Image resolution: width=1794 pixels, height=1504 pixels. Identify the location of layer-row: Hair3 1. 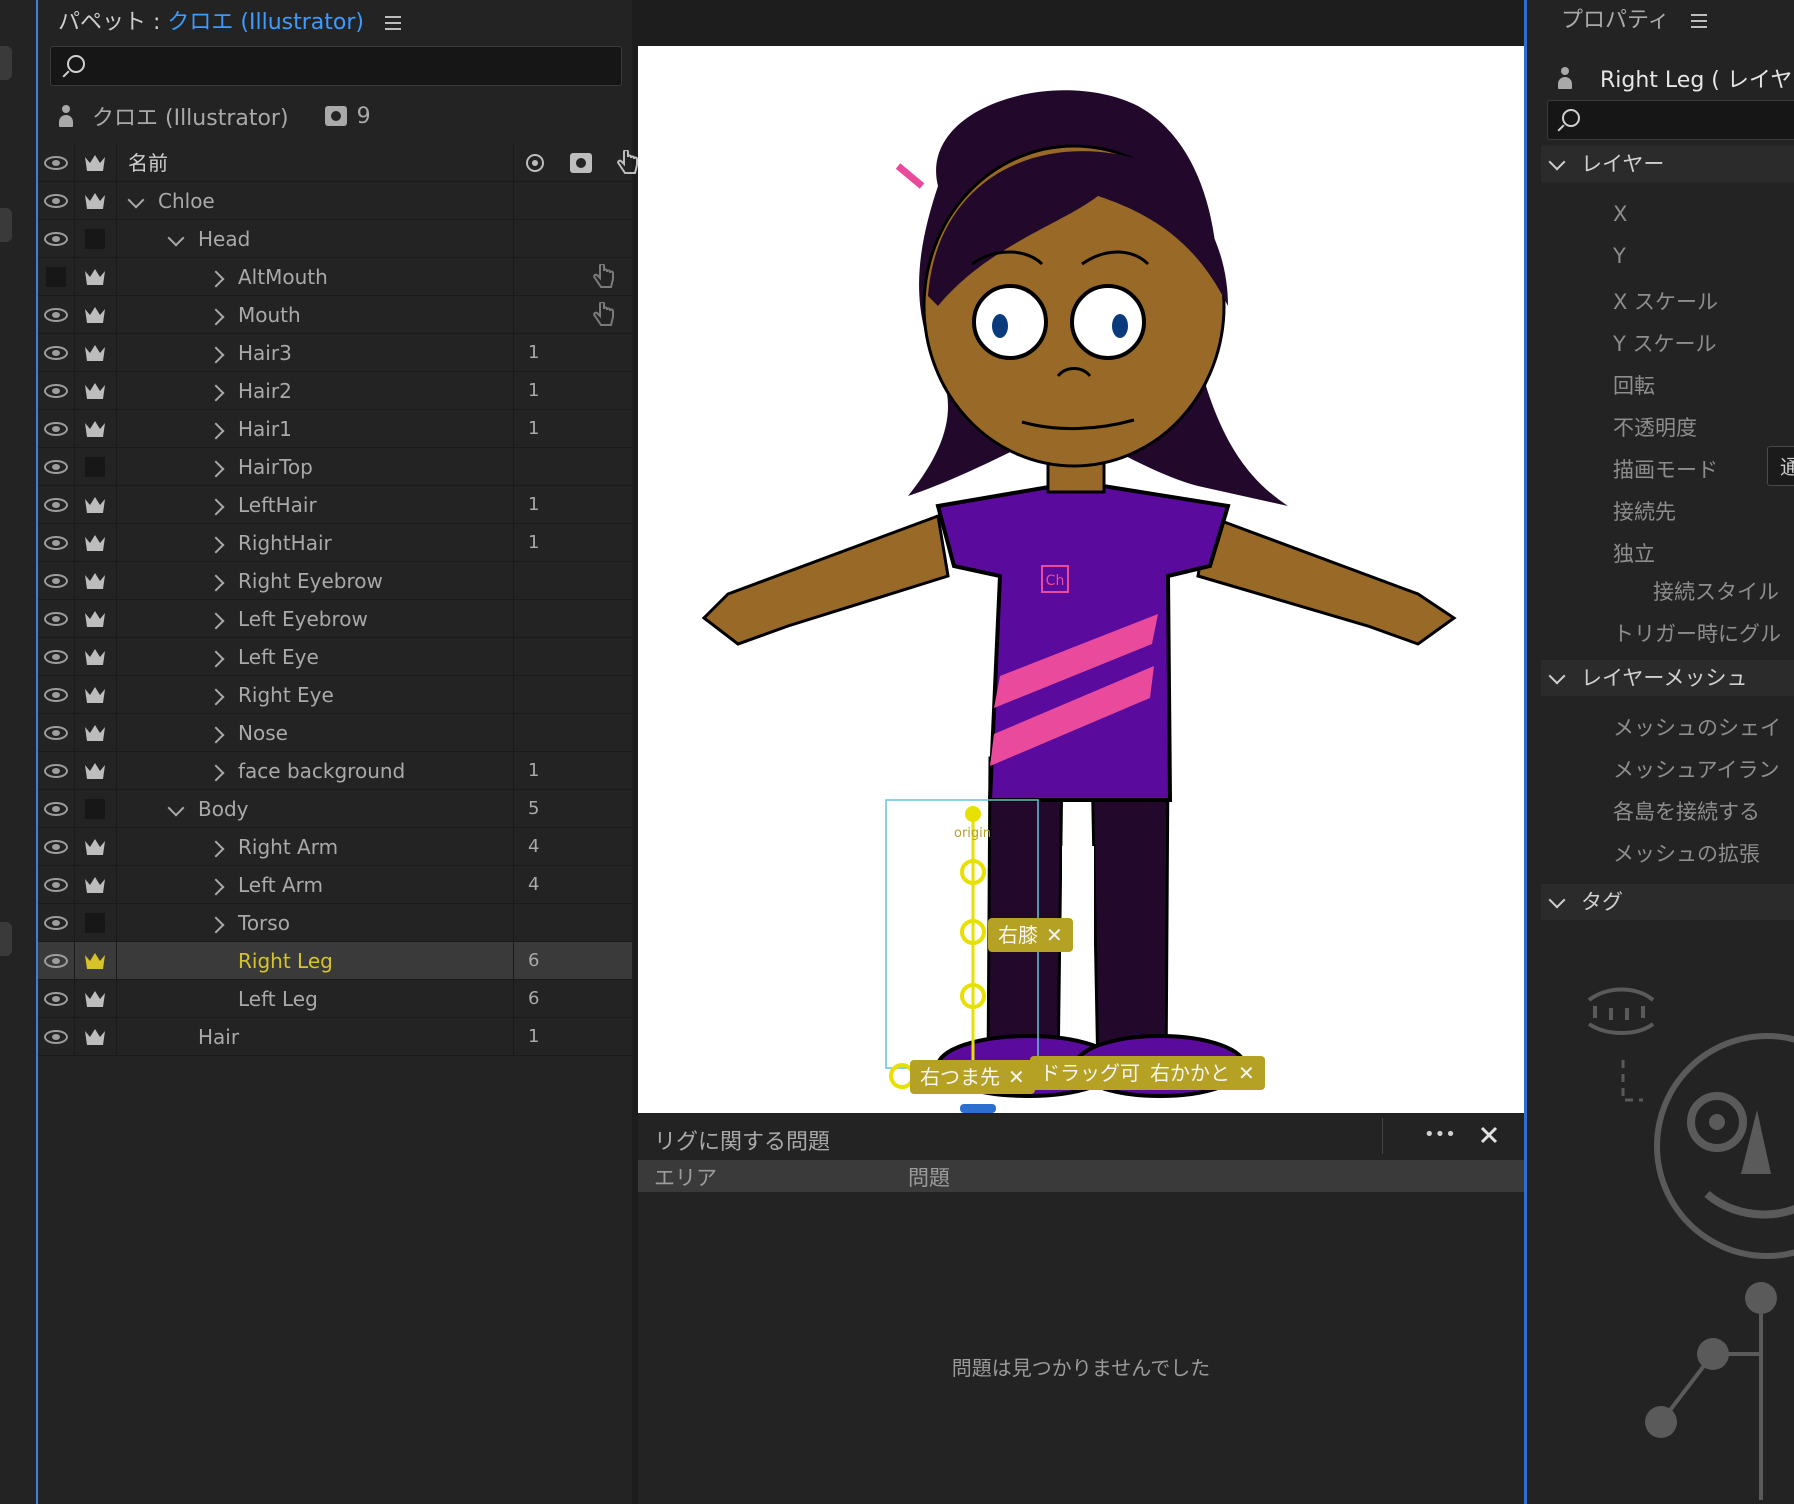
(335, 353).